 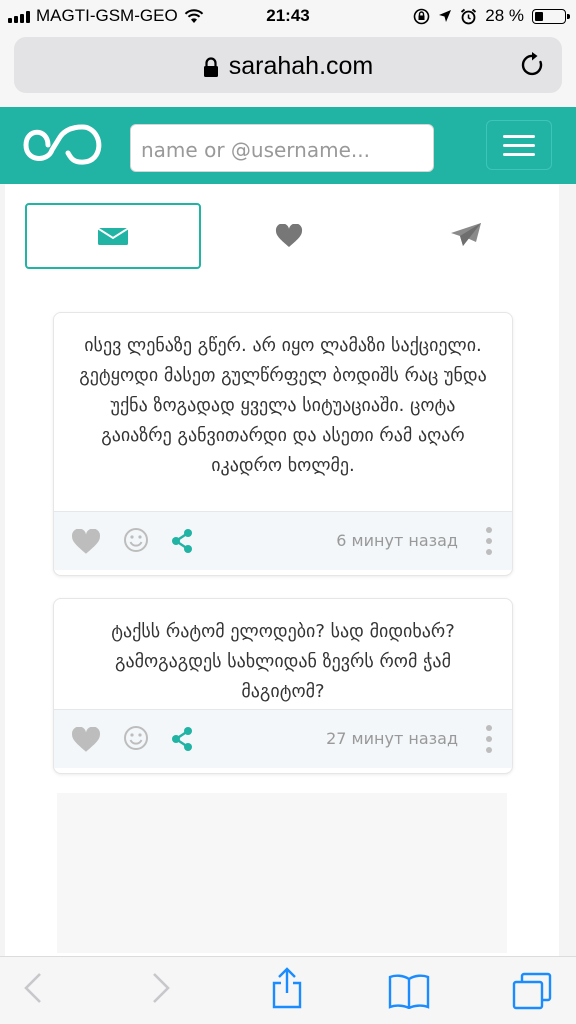 I want to click on browser-bottom-toolbar, so click(x=288, y=990).